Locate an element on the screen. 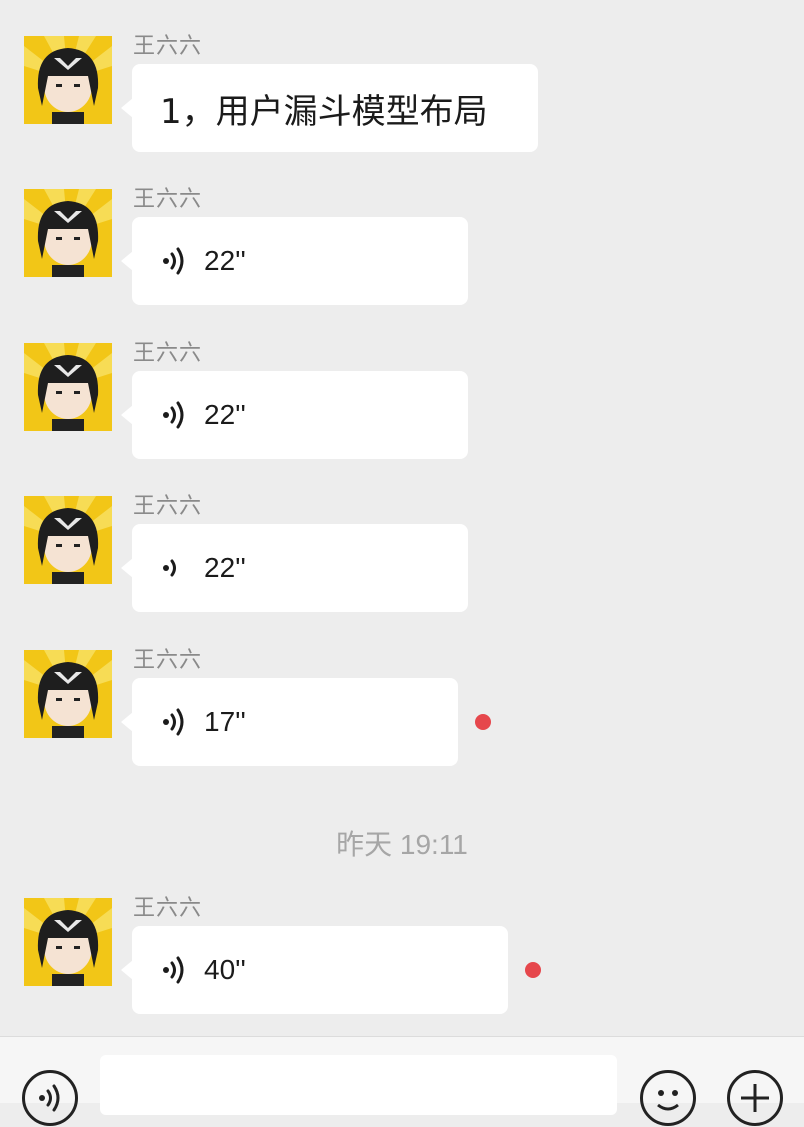  voice-duration: 17'' is located at coordinates (225, 721).